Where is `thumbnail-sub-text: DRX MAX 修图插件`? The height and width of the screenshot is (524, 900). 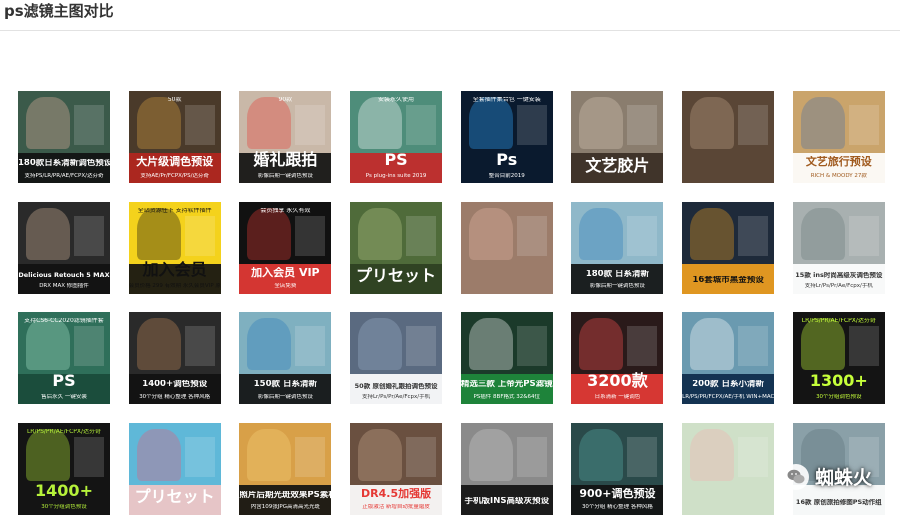
thumbnail-sub-text: DRX MAX 修图插件 is located at coordinates (64, 286).